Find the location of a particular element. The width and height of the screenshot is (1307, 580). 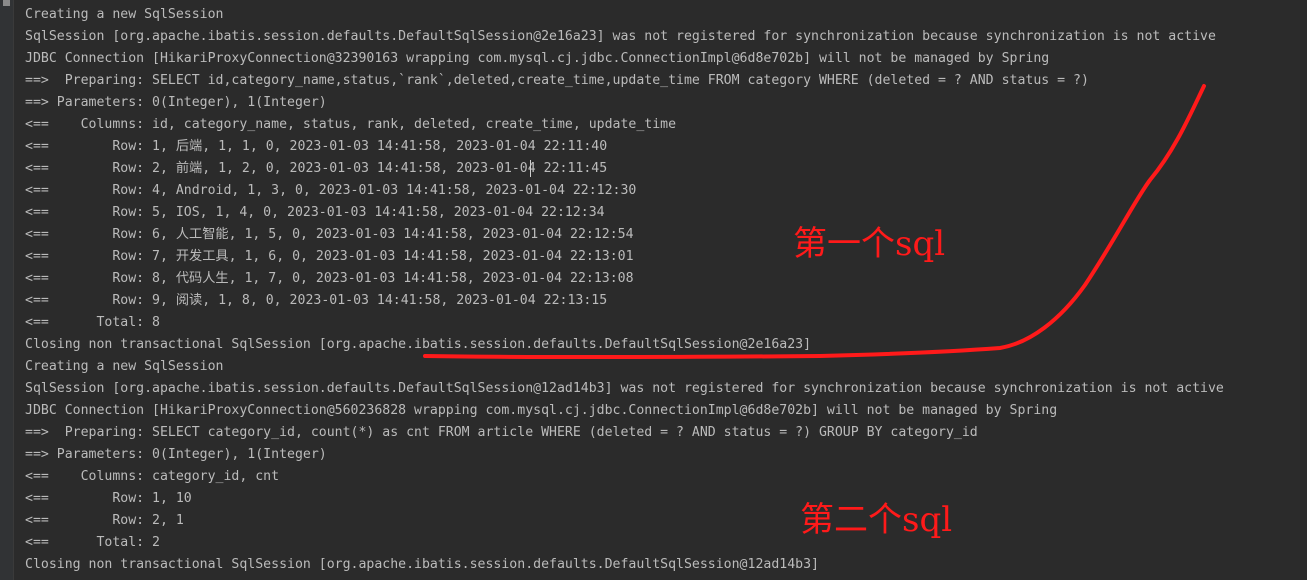

log-line: <== Row: 1, 10 is located at coordinates (108, 498).